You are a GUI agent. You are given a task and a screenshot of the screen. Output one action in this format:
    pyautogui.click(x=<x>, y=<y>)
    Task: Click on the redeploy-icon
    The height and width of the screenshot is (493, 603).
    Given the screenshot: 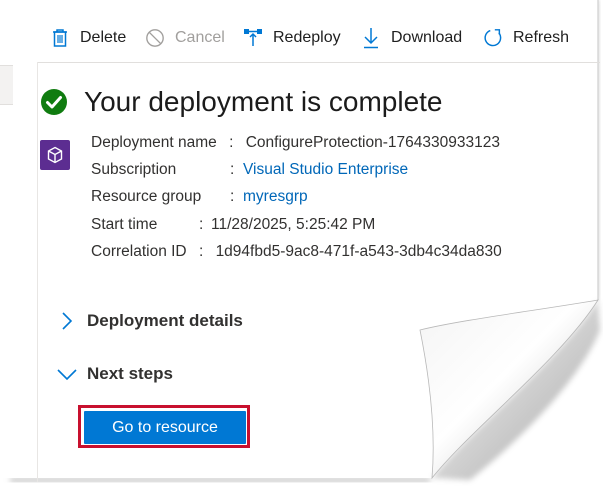 What is the action you would take?
    pyautogui.click(x=253, y=38)
    